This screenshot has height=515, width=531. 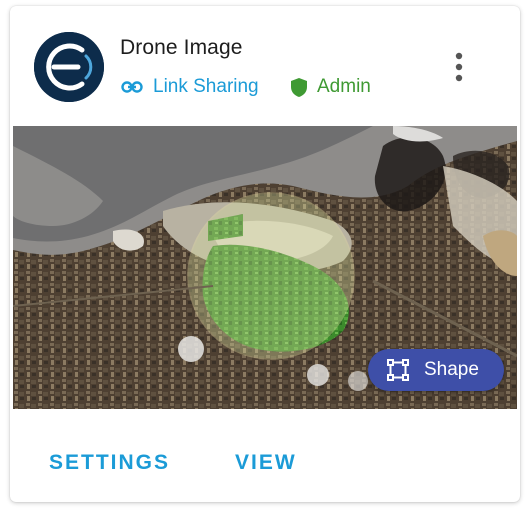 What do you see at coordinates (181, 47) in the screenshot?
I see `card-title: Drone Image` at bounding box center [181, 47].